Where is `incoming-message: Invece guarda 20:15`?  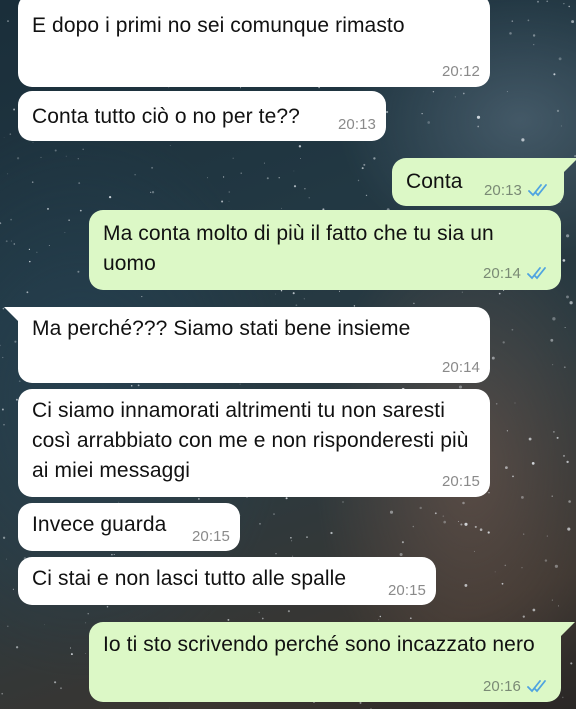
incoming-message: Invece guarda 20:15 is located at coordinates (129, 527).